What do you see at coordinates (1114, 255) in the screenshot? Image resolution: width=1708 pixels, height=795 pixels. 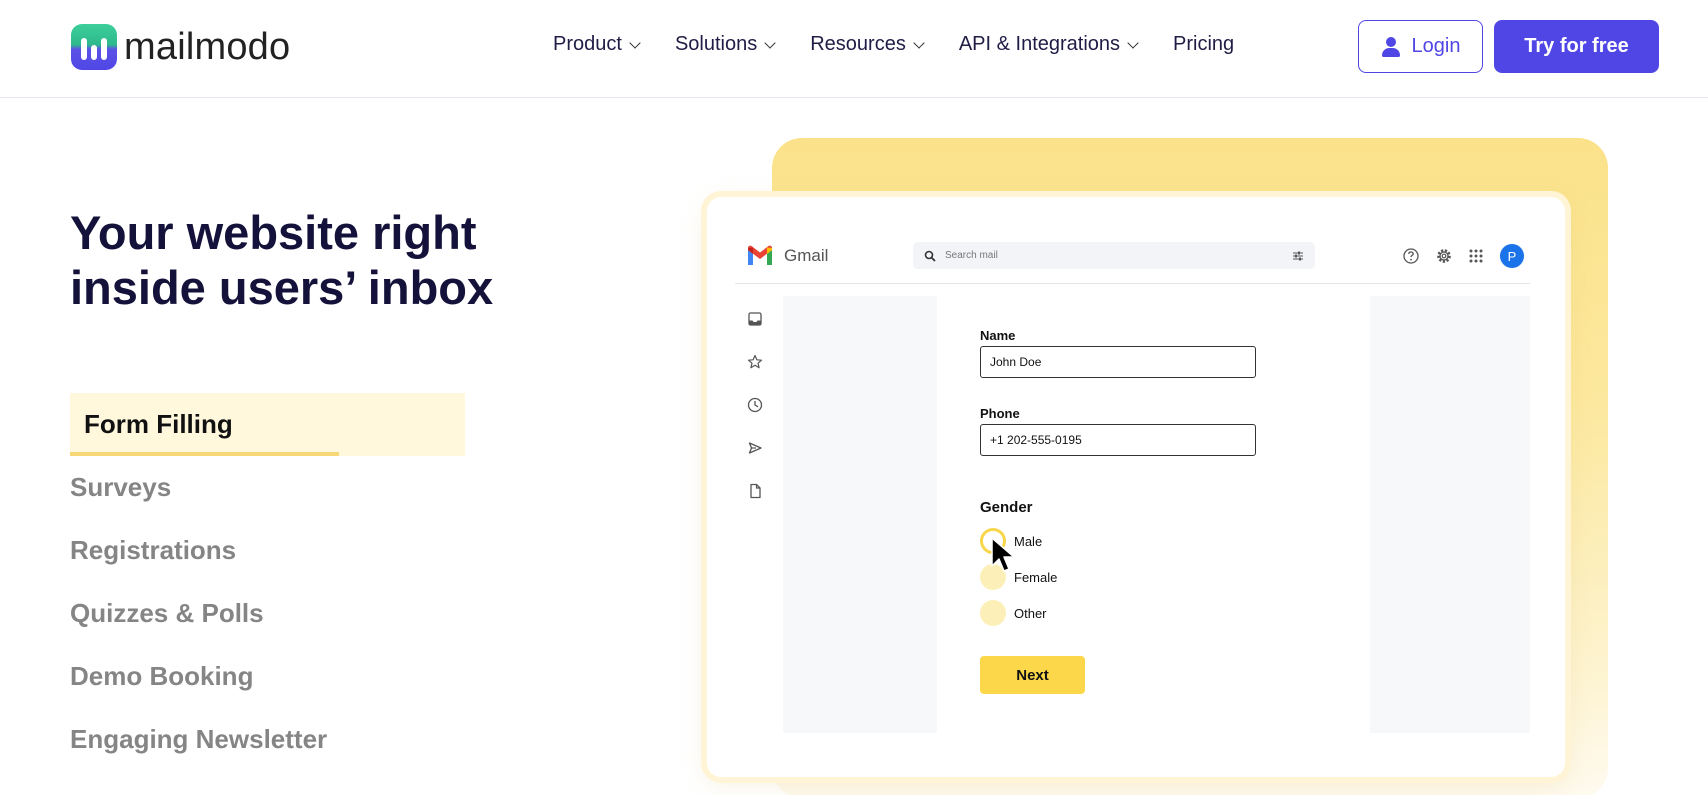 I see `gmail-search-bar: Search mail` at bounding box center [1114, 255].